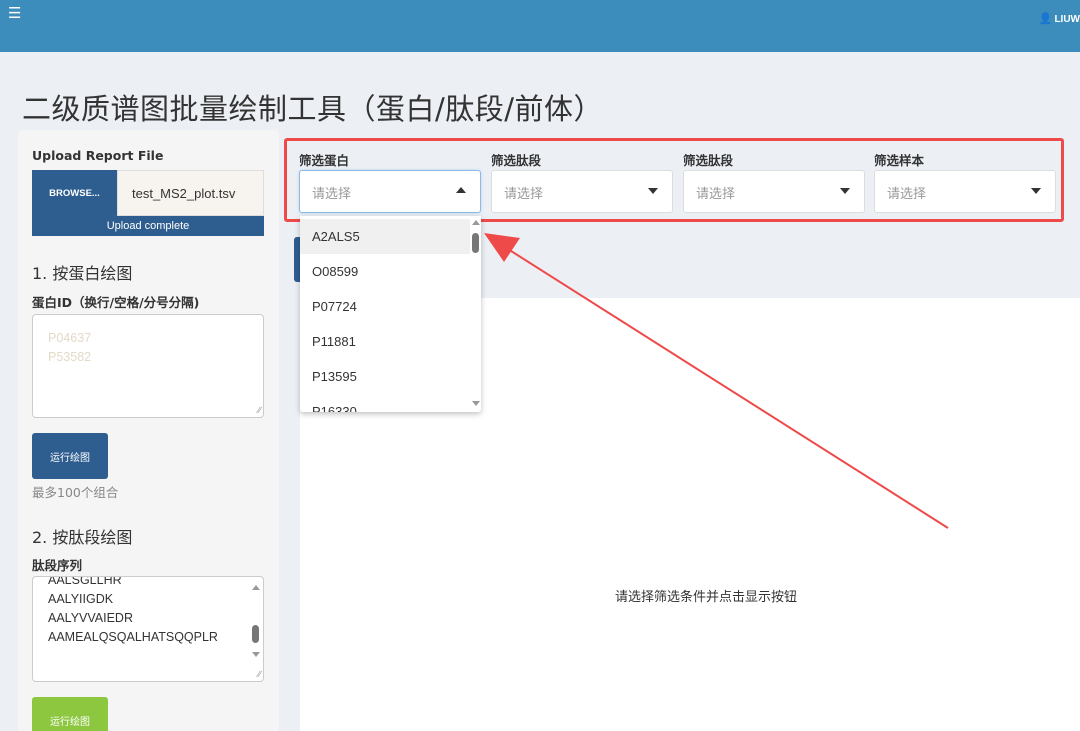  What do you see at coordinates (1067, 19) in the screenshot?
I see `user-label: LIUW` at bounding box center [1067, 19].